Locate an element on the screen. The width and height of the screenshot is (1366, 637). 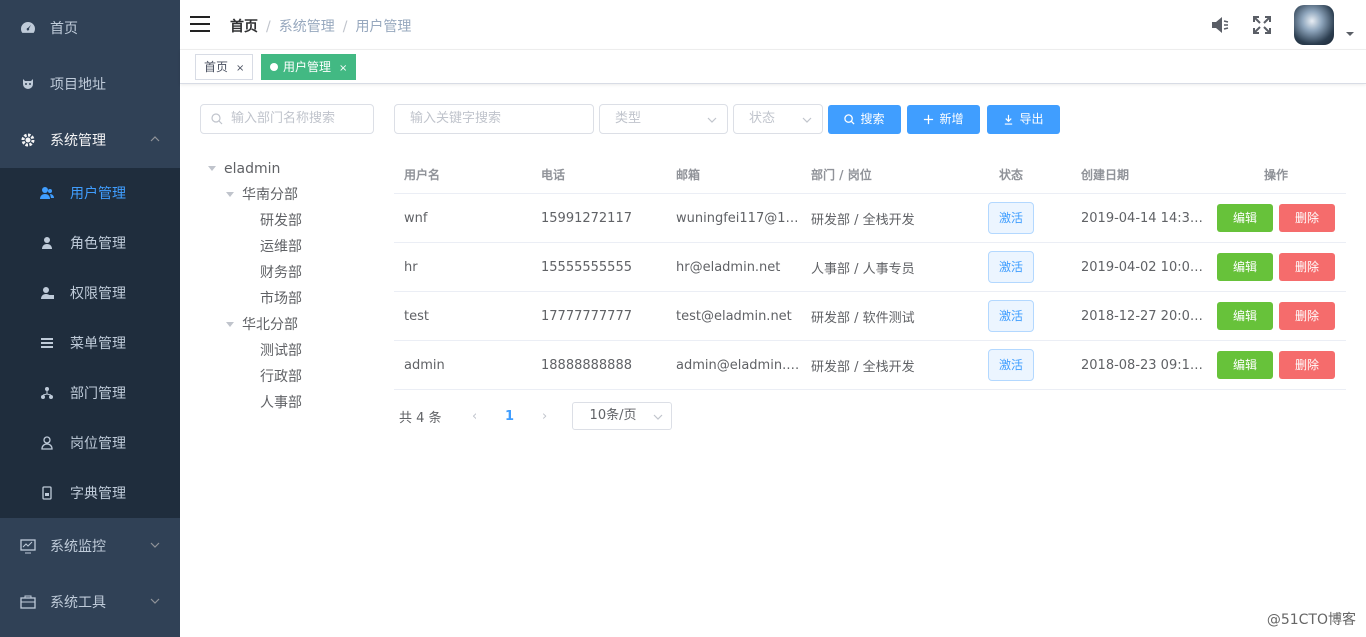
sidebar-item-label: 岗位管理 is located at coordinates (98, 444).